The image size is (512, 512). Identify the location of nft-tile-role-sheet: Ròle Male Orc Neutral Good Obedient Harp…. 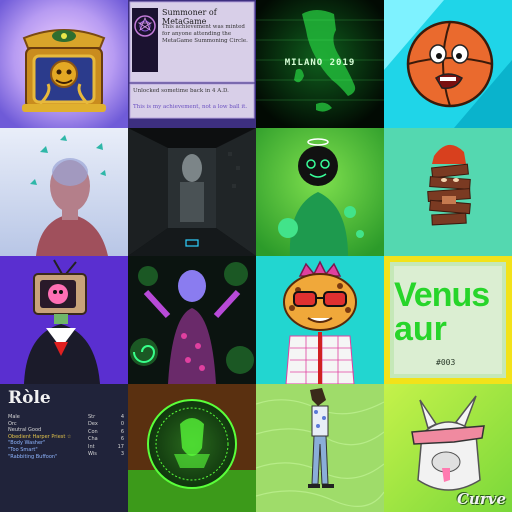
(64, 448).